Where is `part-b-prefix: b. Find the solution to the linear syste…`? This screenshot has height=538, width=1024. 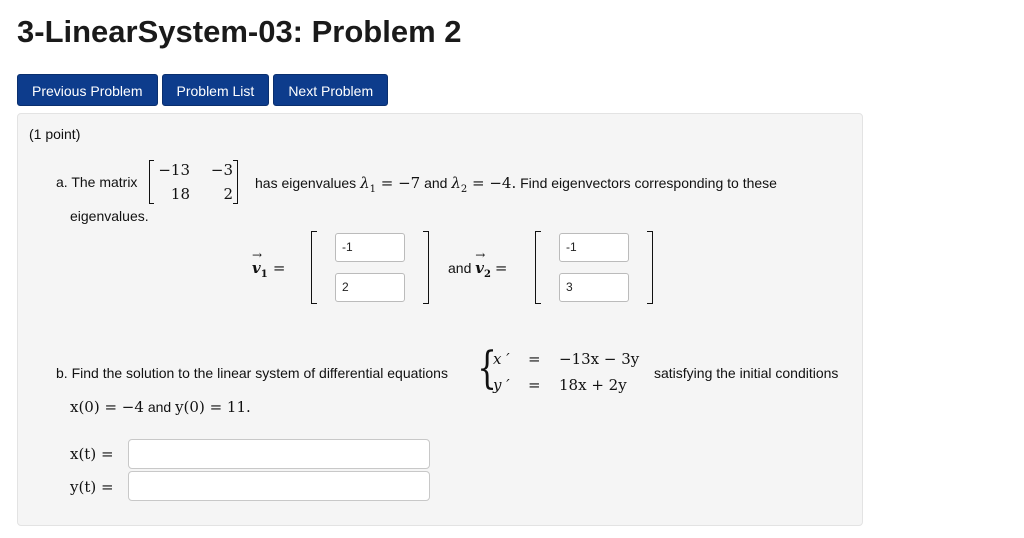 part-b-prefix: b. Find the solution to the linear syste… is located at coordinates (252, 373).